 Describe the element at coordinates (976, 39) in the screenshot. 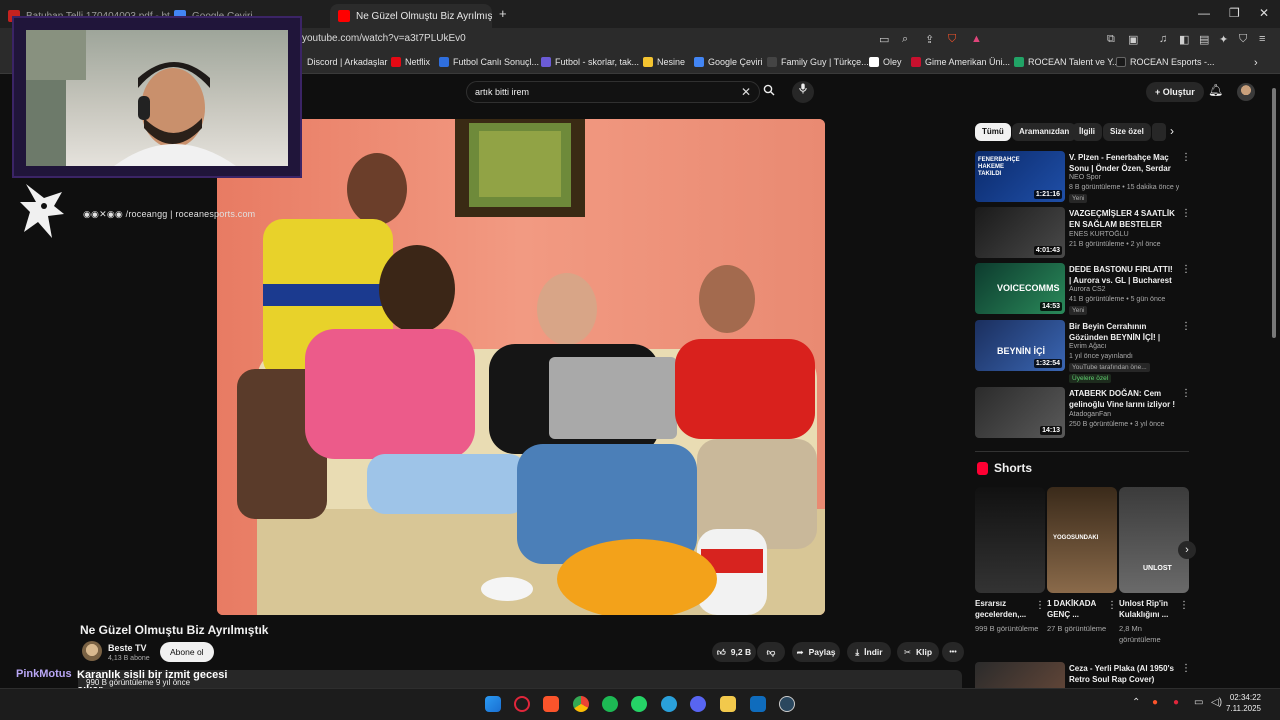

I see `brave-rewards-icon: ▲` at that location.